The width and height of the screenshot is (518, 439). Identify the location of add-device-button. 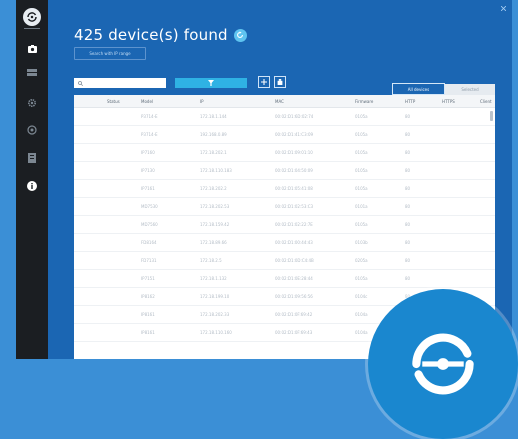
(264, 82).